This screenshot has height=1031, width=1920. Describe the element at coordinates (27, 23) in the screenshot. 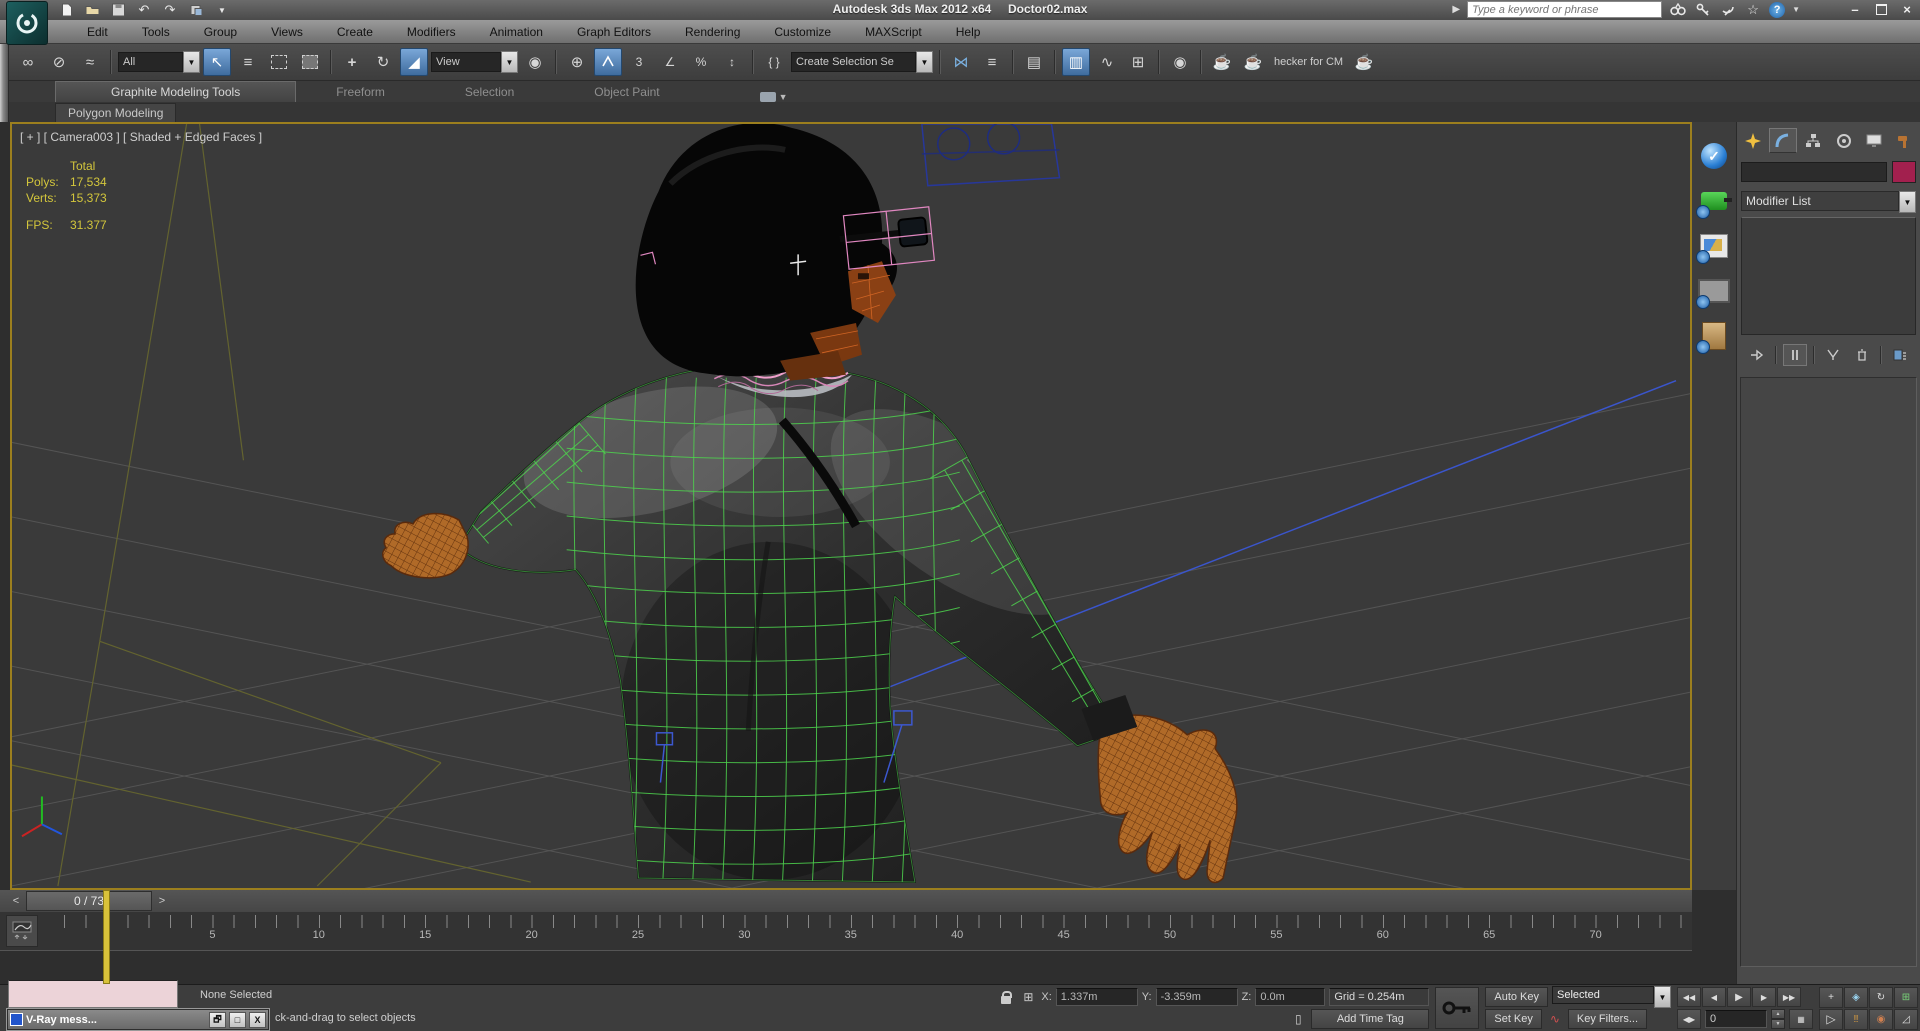

I see `application-menu-button` at that location.